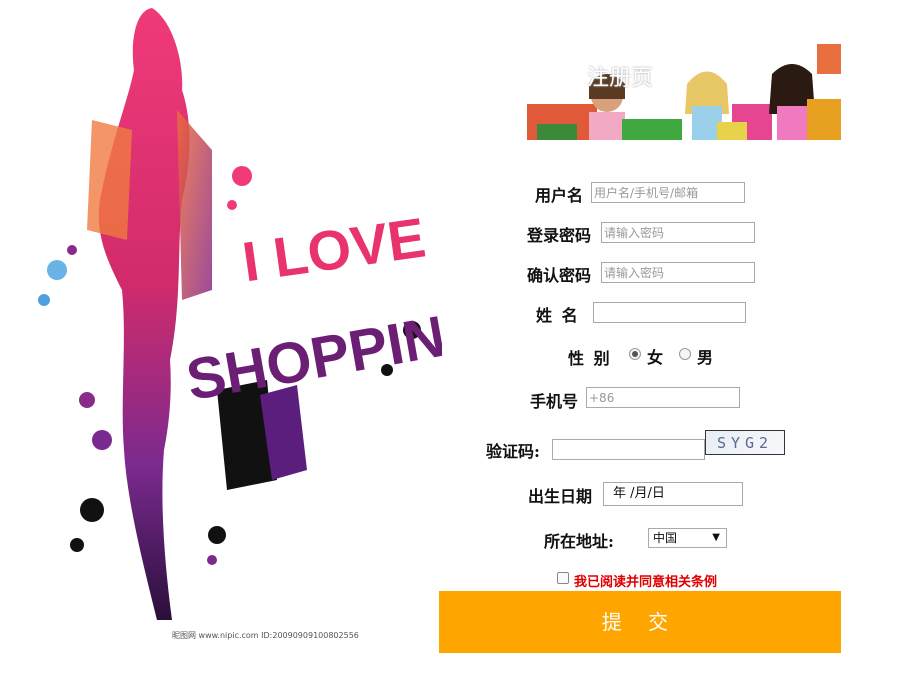 The height and width of the screenshot is (689, 904). I want to click on terms-label: 我已阅读并同意相关条例, so click(645, 580).